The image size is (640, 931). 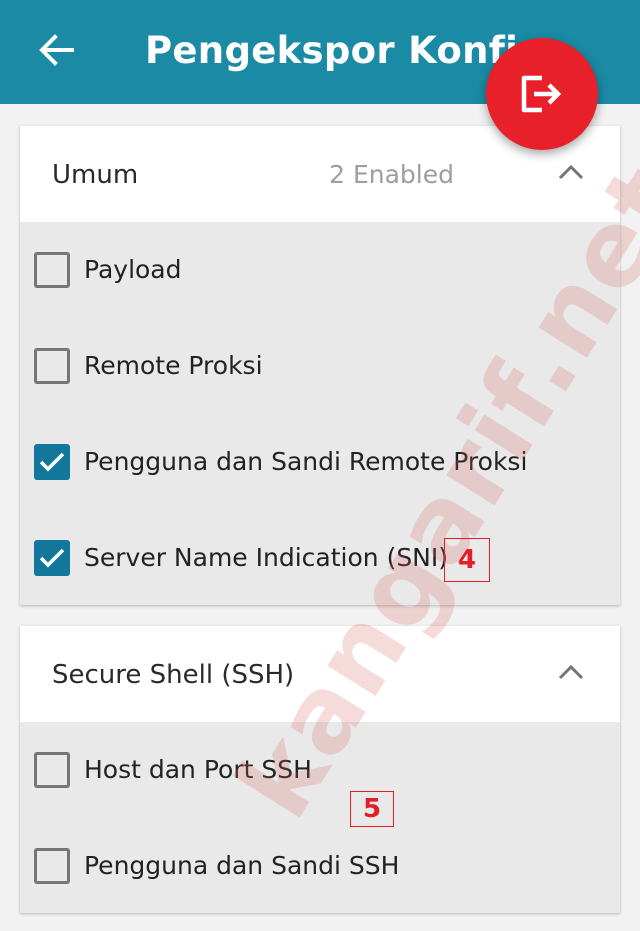 I want to click on back-button, so click(x=56, y=50).